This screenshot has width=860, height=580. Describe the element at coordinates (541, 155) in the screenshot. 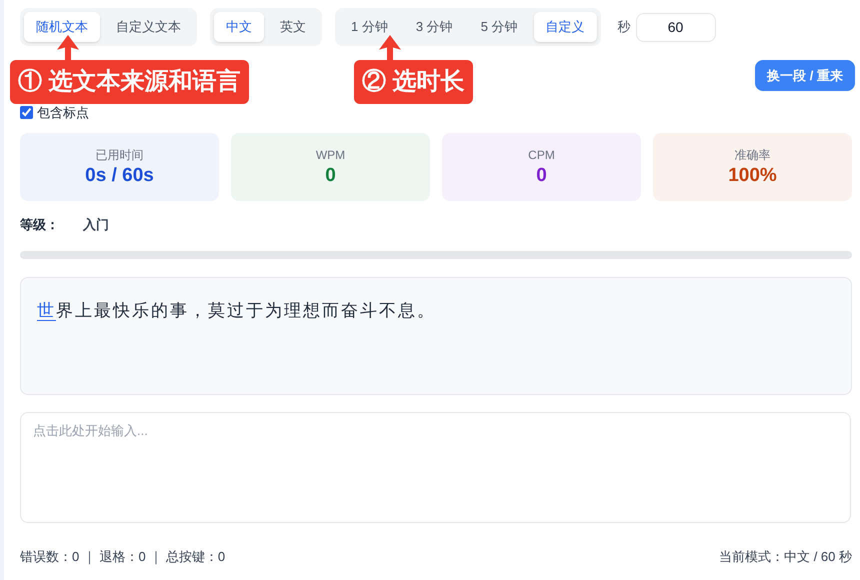

I see `stat-label: CPM` at that location.